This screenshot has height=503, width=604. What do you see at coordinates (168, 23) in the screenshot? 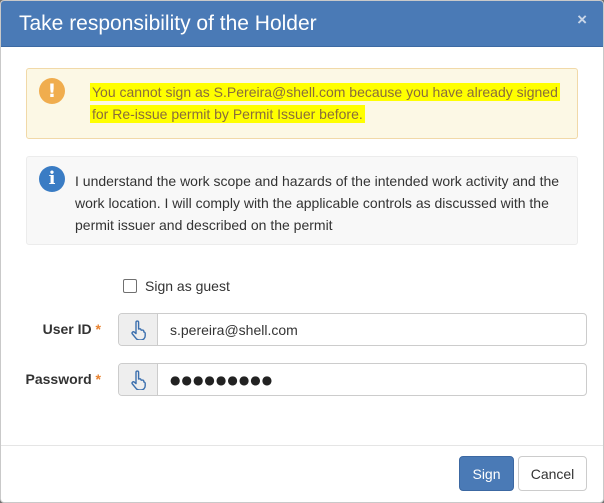
I see `dialog-title: Take responsibility of the Holder` at bounding box center [168, 23].